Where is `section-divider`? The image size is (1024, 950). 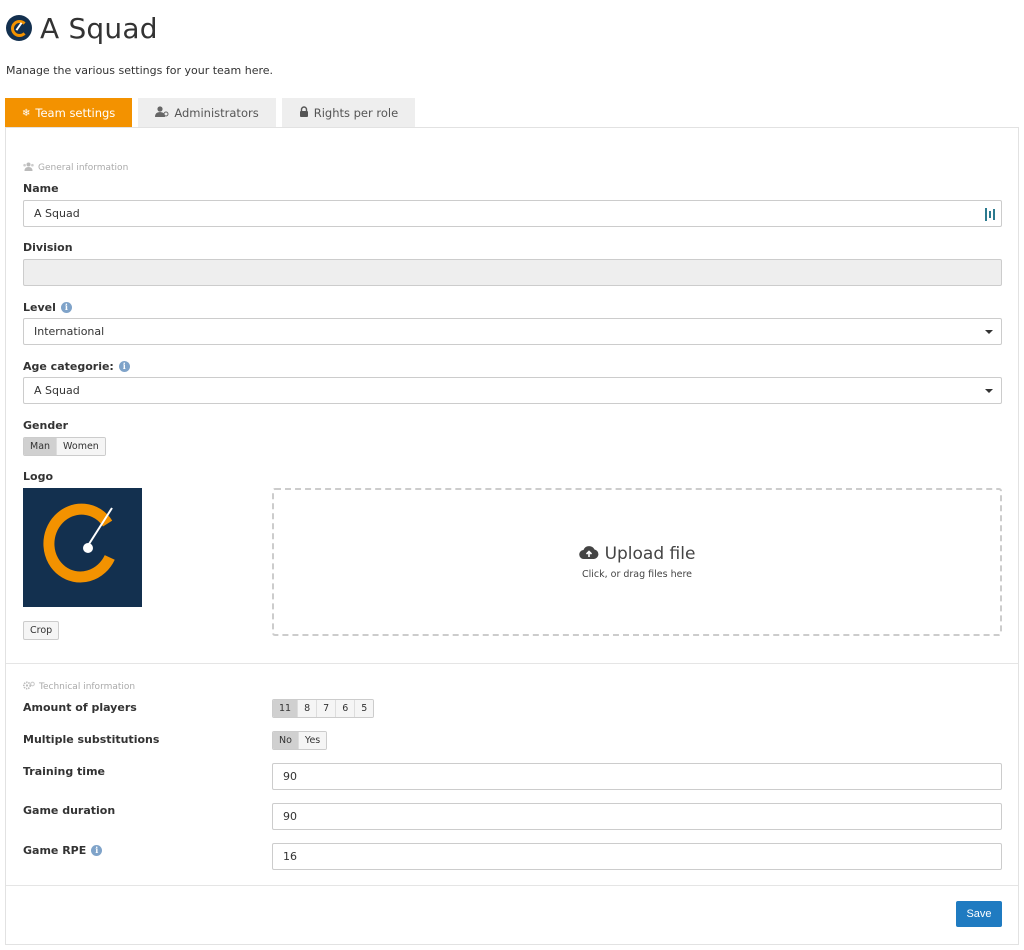
section-divider is located at coordinates (512, 663).